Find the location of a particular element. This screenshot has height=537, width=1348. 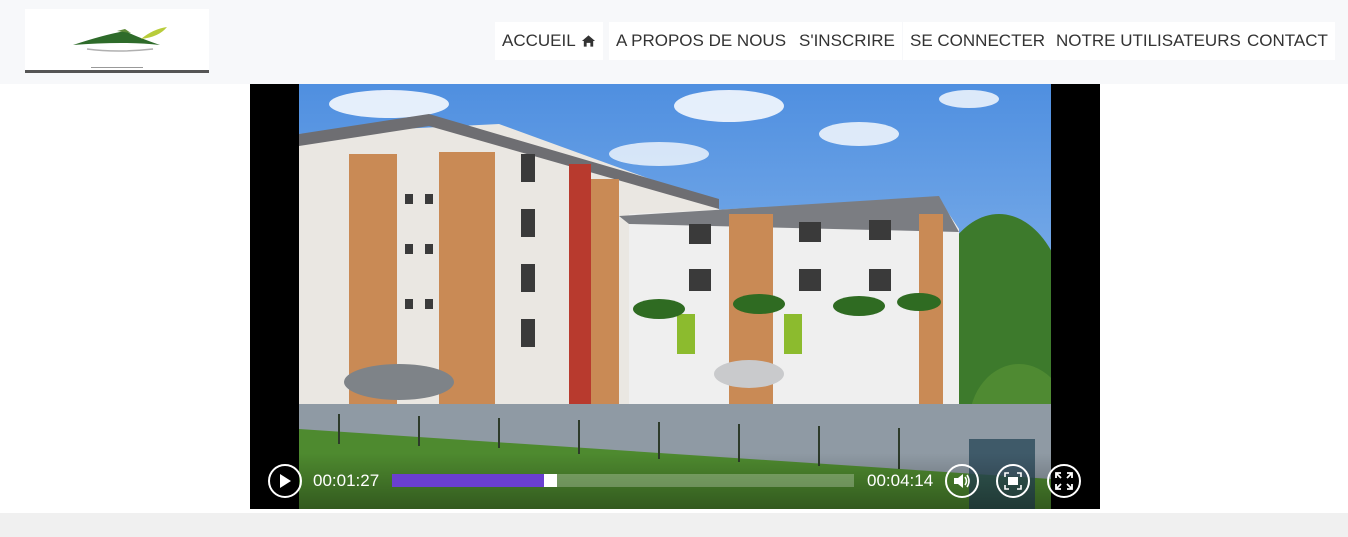

nav-a-propos: A PROPOS DE NOUS is located at coordinates (701, 41).